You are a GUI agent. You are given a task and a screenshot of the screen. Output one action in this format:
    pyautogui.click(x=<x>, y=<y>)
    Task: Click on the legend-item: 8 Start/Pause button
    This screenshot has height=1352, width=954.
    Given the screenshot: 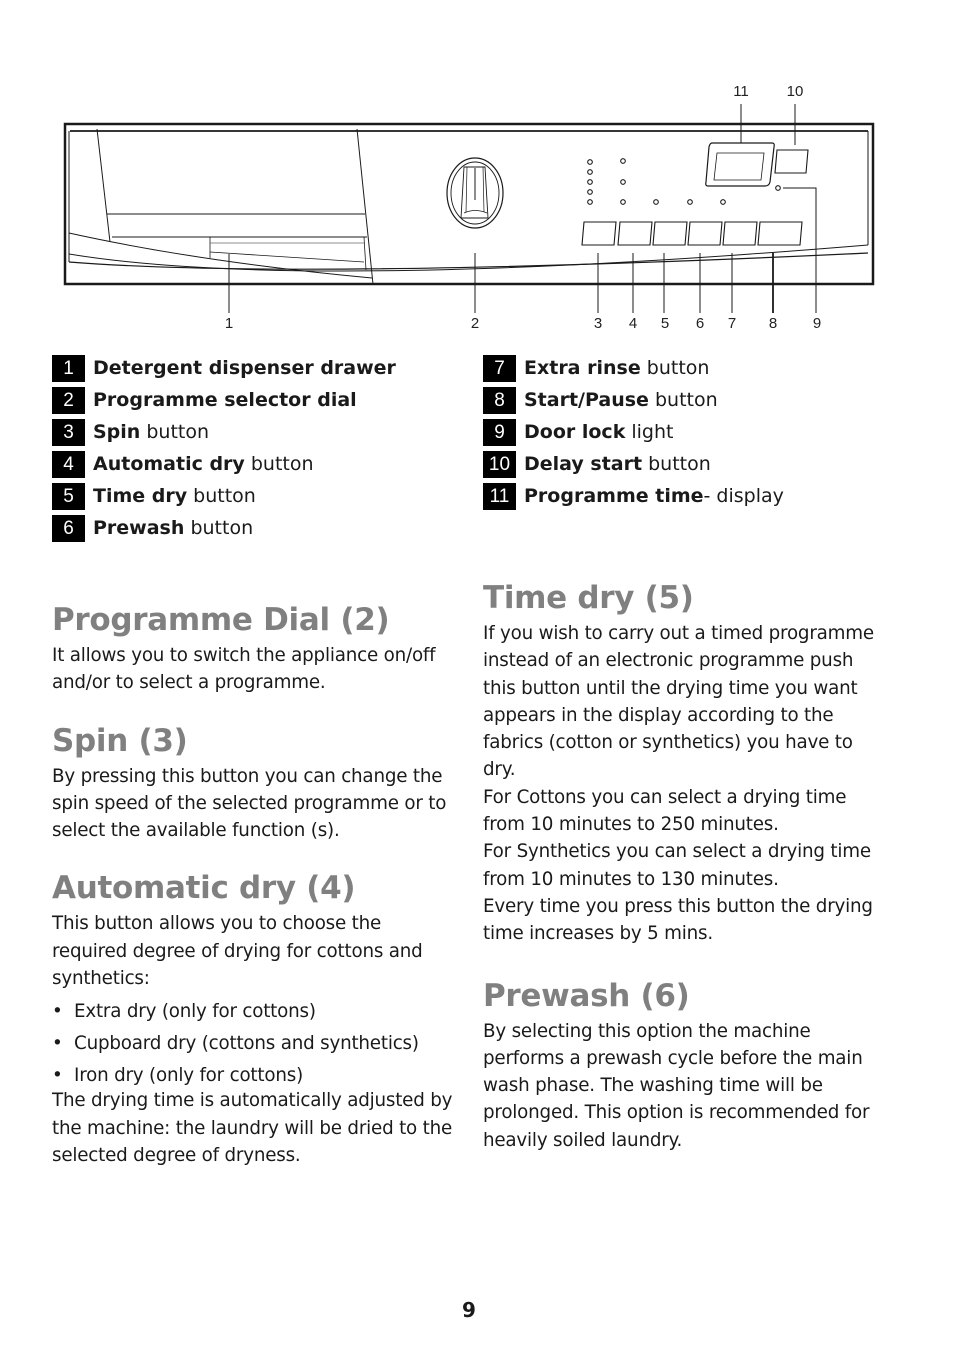 What is the action you would take?
    pyautogui.click(x=633, y=400)
    